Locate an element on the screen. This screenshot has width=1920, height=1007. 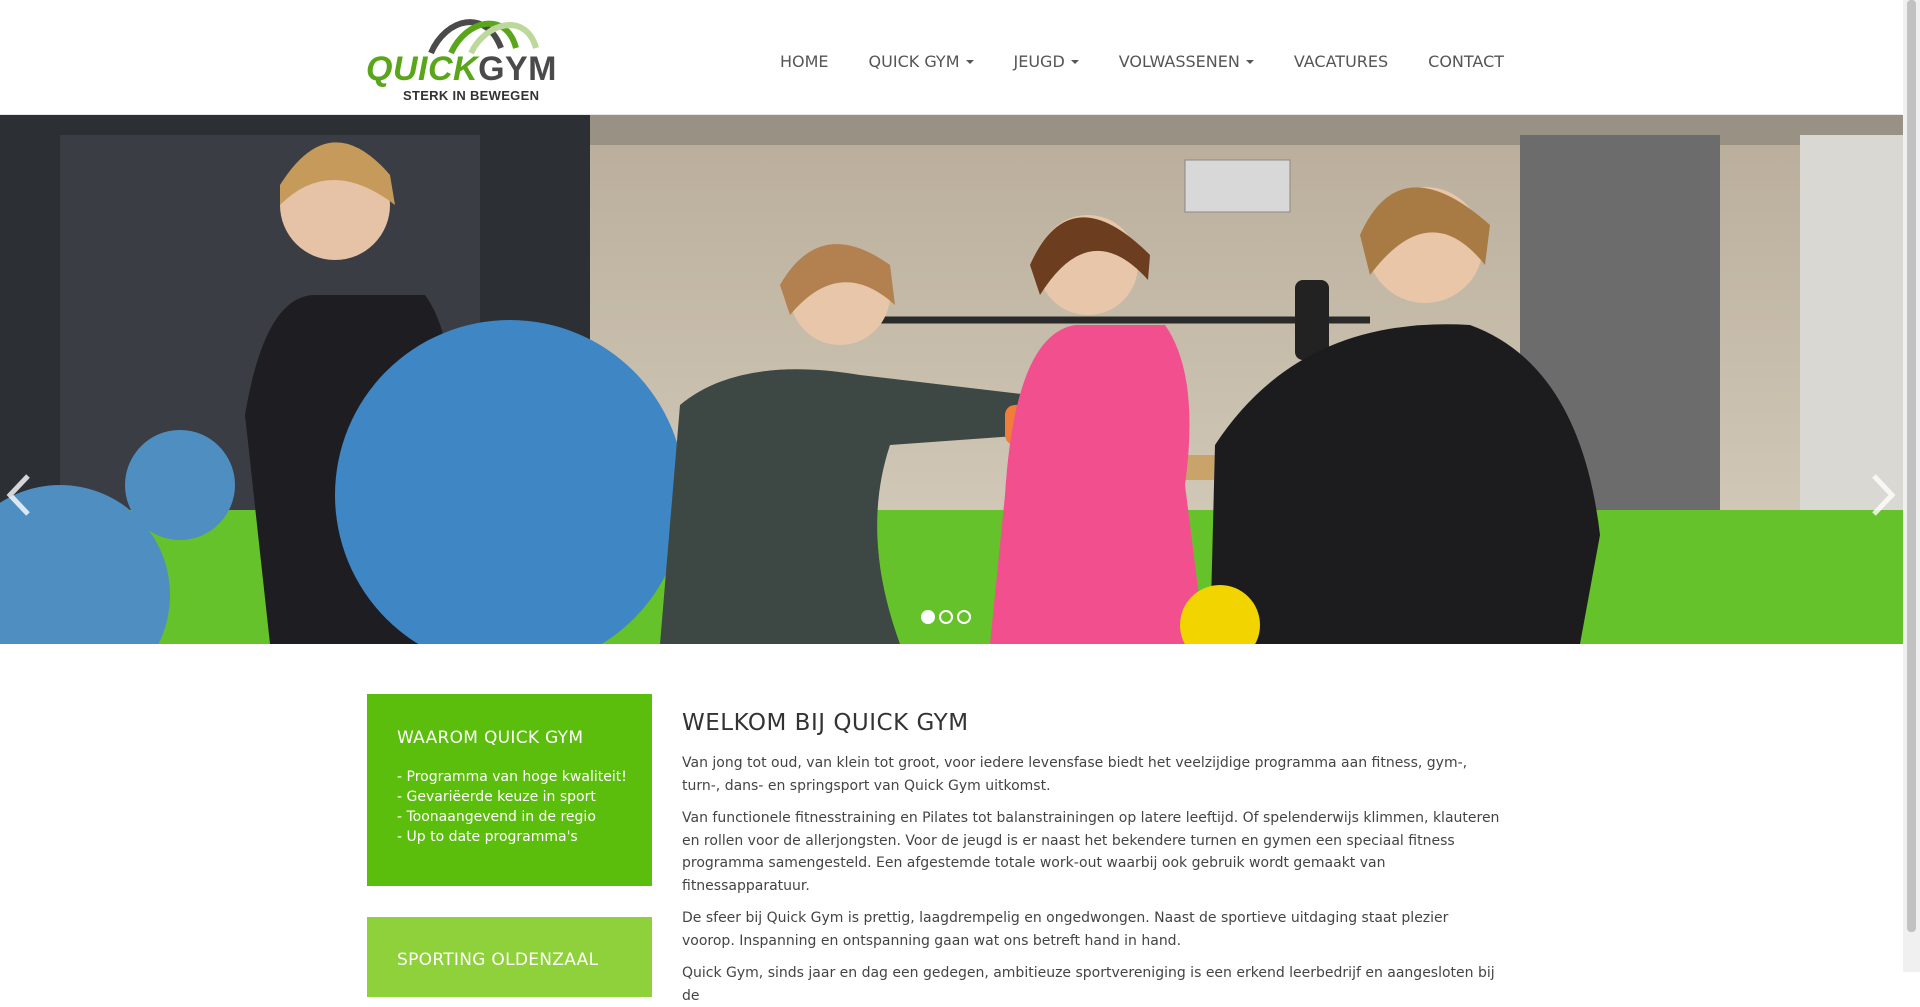
page-scrollbar is located at coordinates (1911, 486).